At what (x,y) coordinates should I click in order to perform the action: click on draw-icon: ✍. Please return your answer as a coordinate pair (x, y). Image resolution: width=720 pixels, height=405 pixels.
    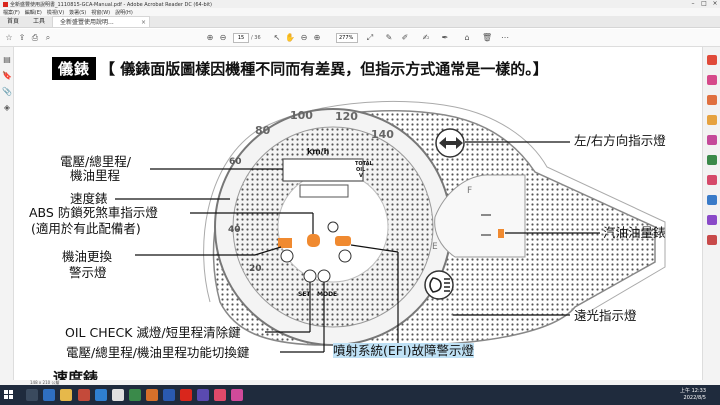
    Looking at the image, I should click on (426, 38).